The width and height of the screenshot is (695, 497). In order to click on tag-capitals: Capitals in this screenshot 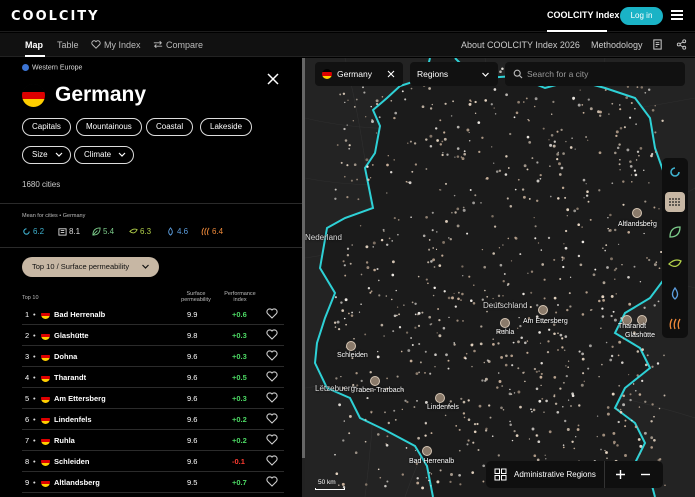, I will do `click(46, 127)`.